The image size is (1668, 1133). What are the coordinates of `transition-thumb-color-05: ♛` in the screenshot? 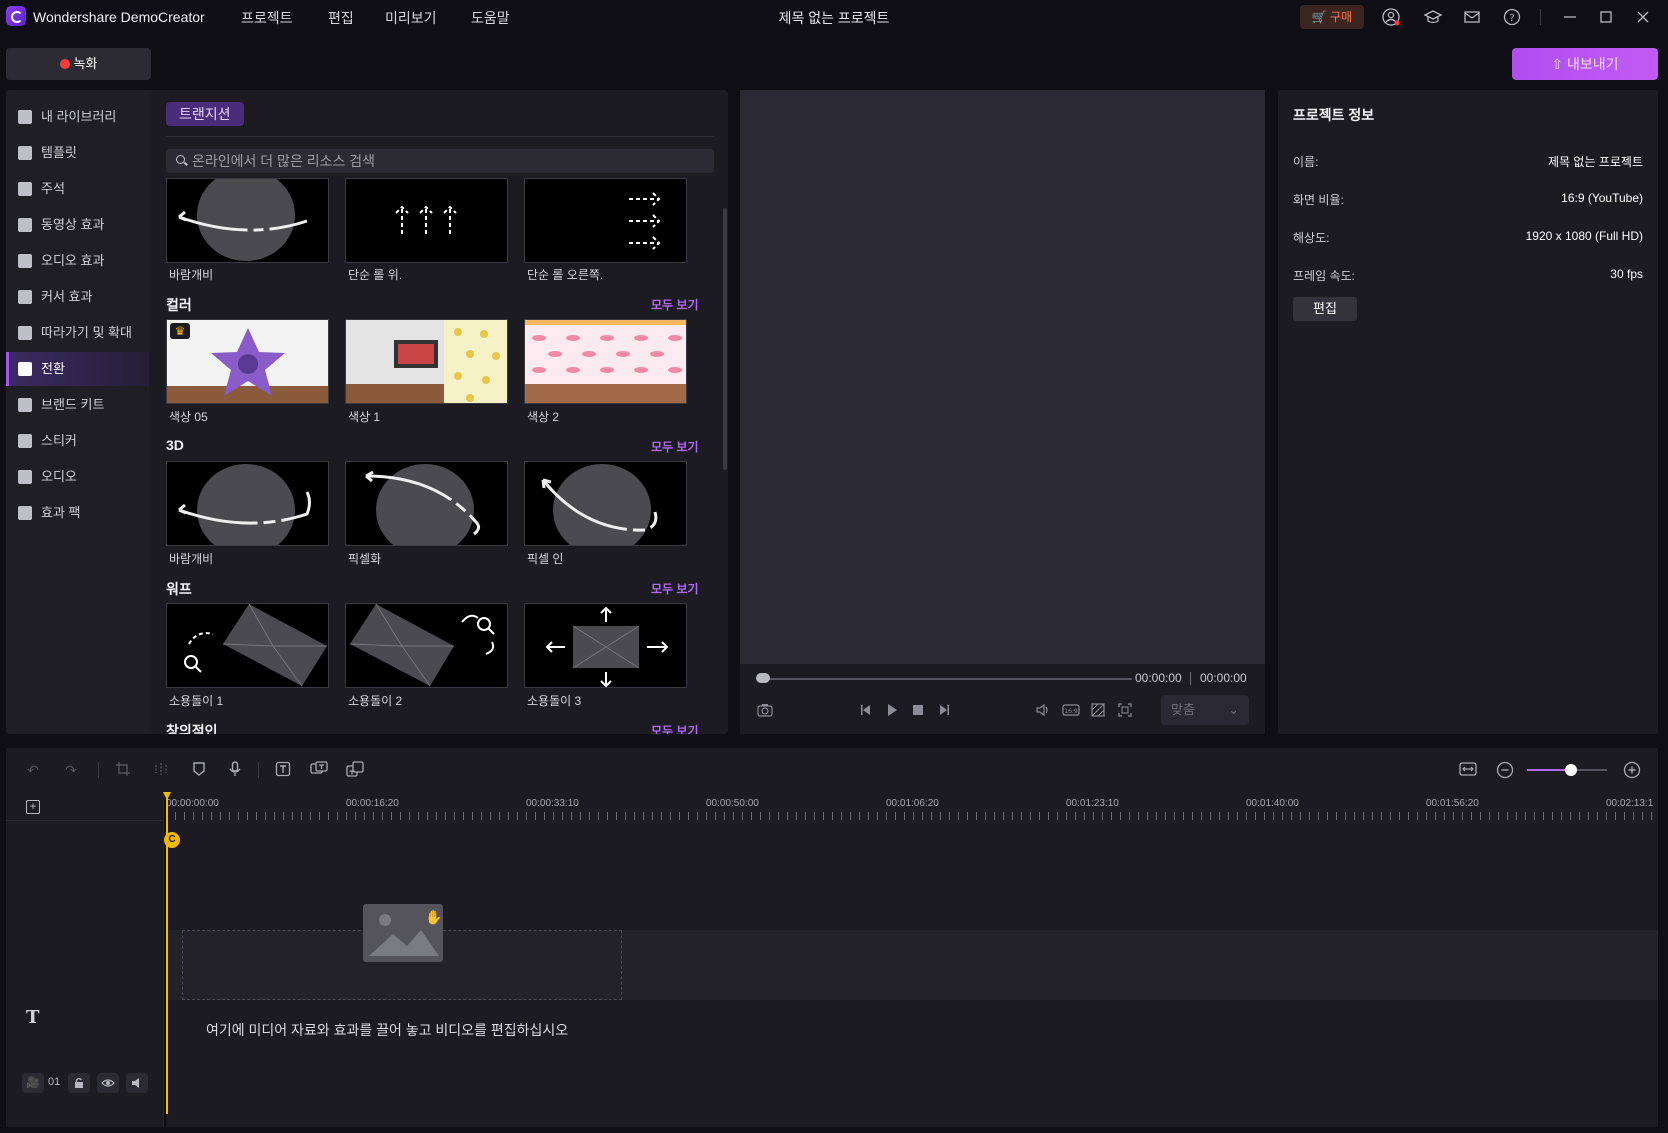 It's located at (247, 361).